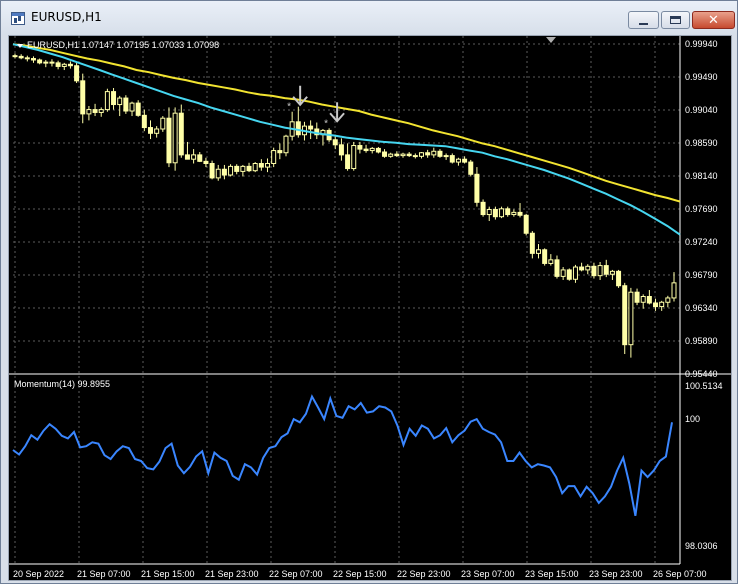 The height and width of the screenshot is (584, 738). I want to click on time-tick-label: 22 Sep 23:00, so click(424, 574).